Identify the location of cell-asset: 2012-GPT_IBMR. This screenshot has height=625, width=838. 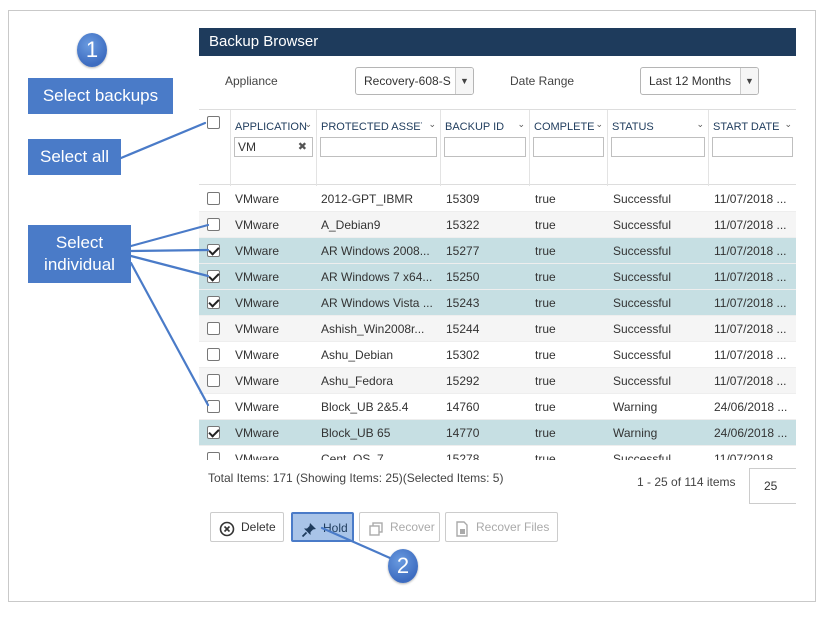
(367, 199).